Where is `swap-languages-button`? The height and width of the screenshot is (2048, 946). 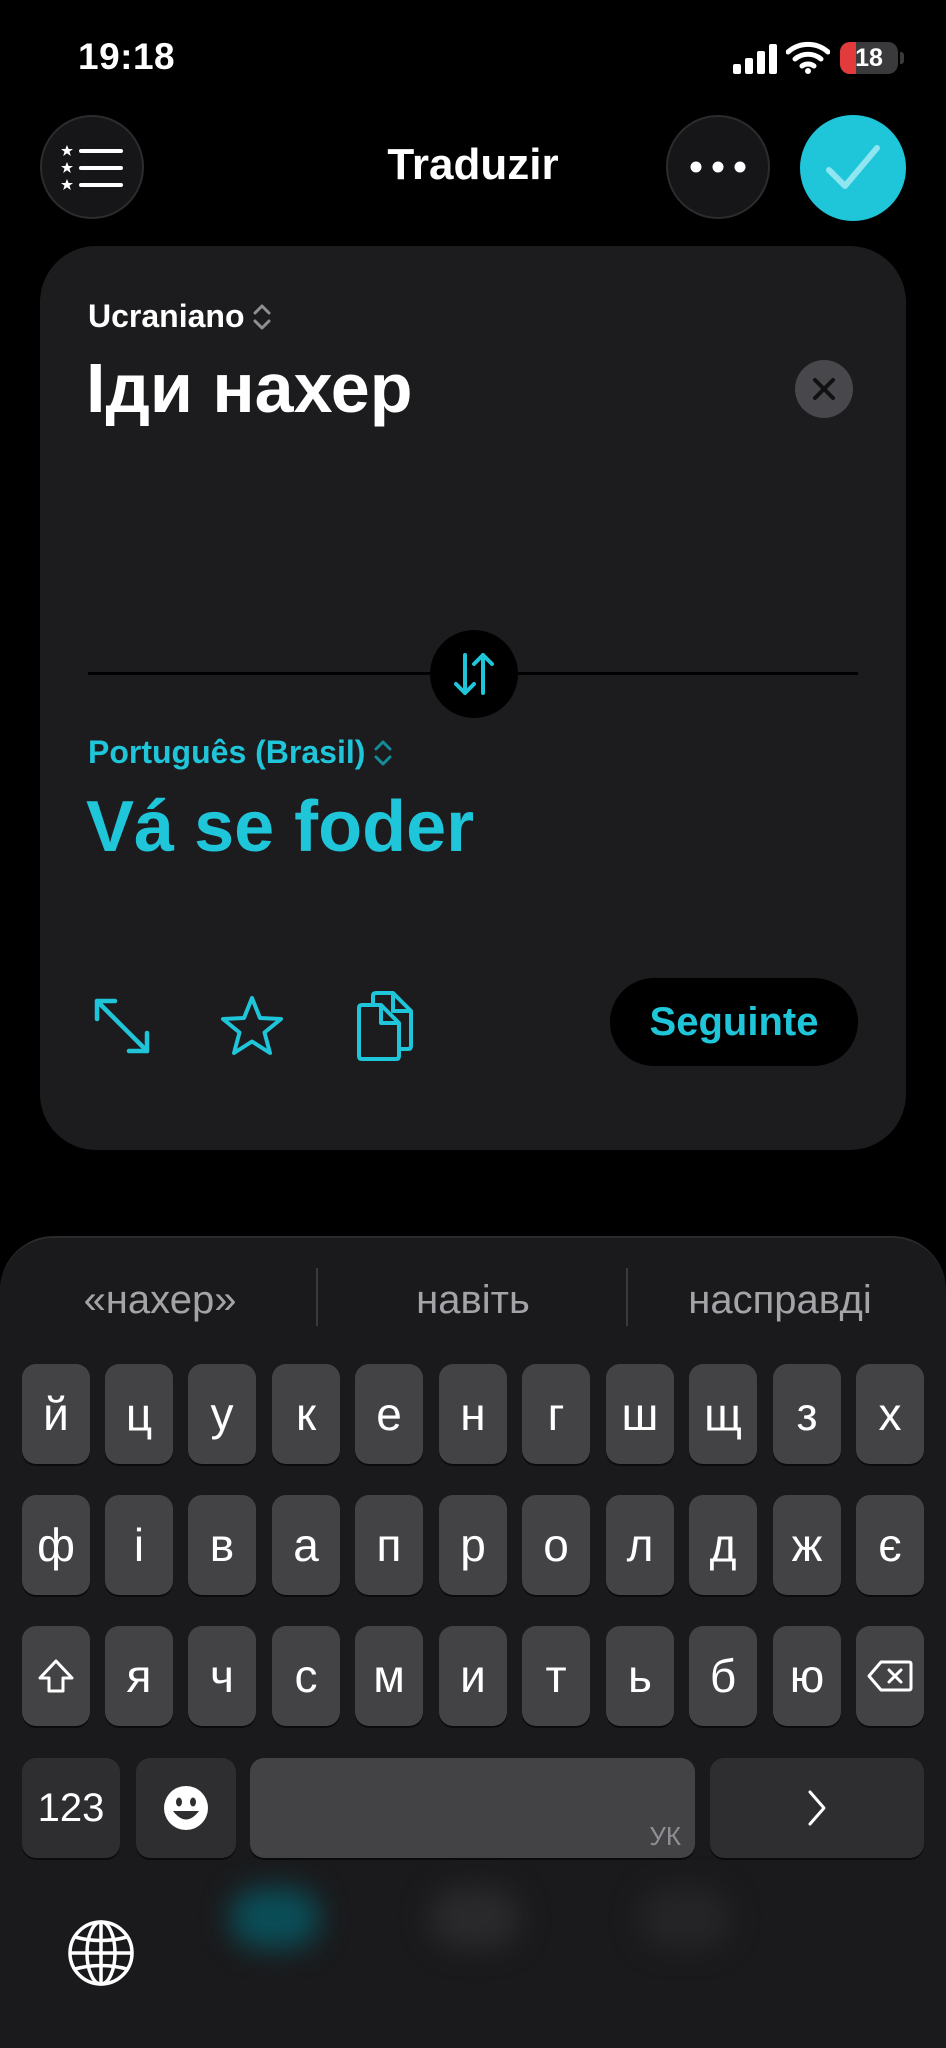
swap-languages-button is located at coordinates (474, 674).